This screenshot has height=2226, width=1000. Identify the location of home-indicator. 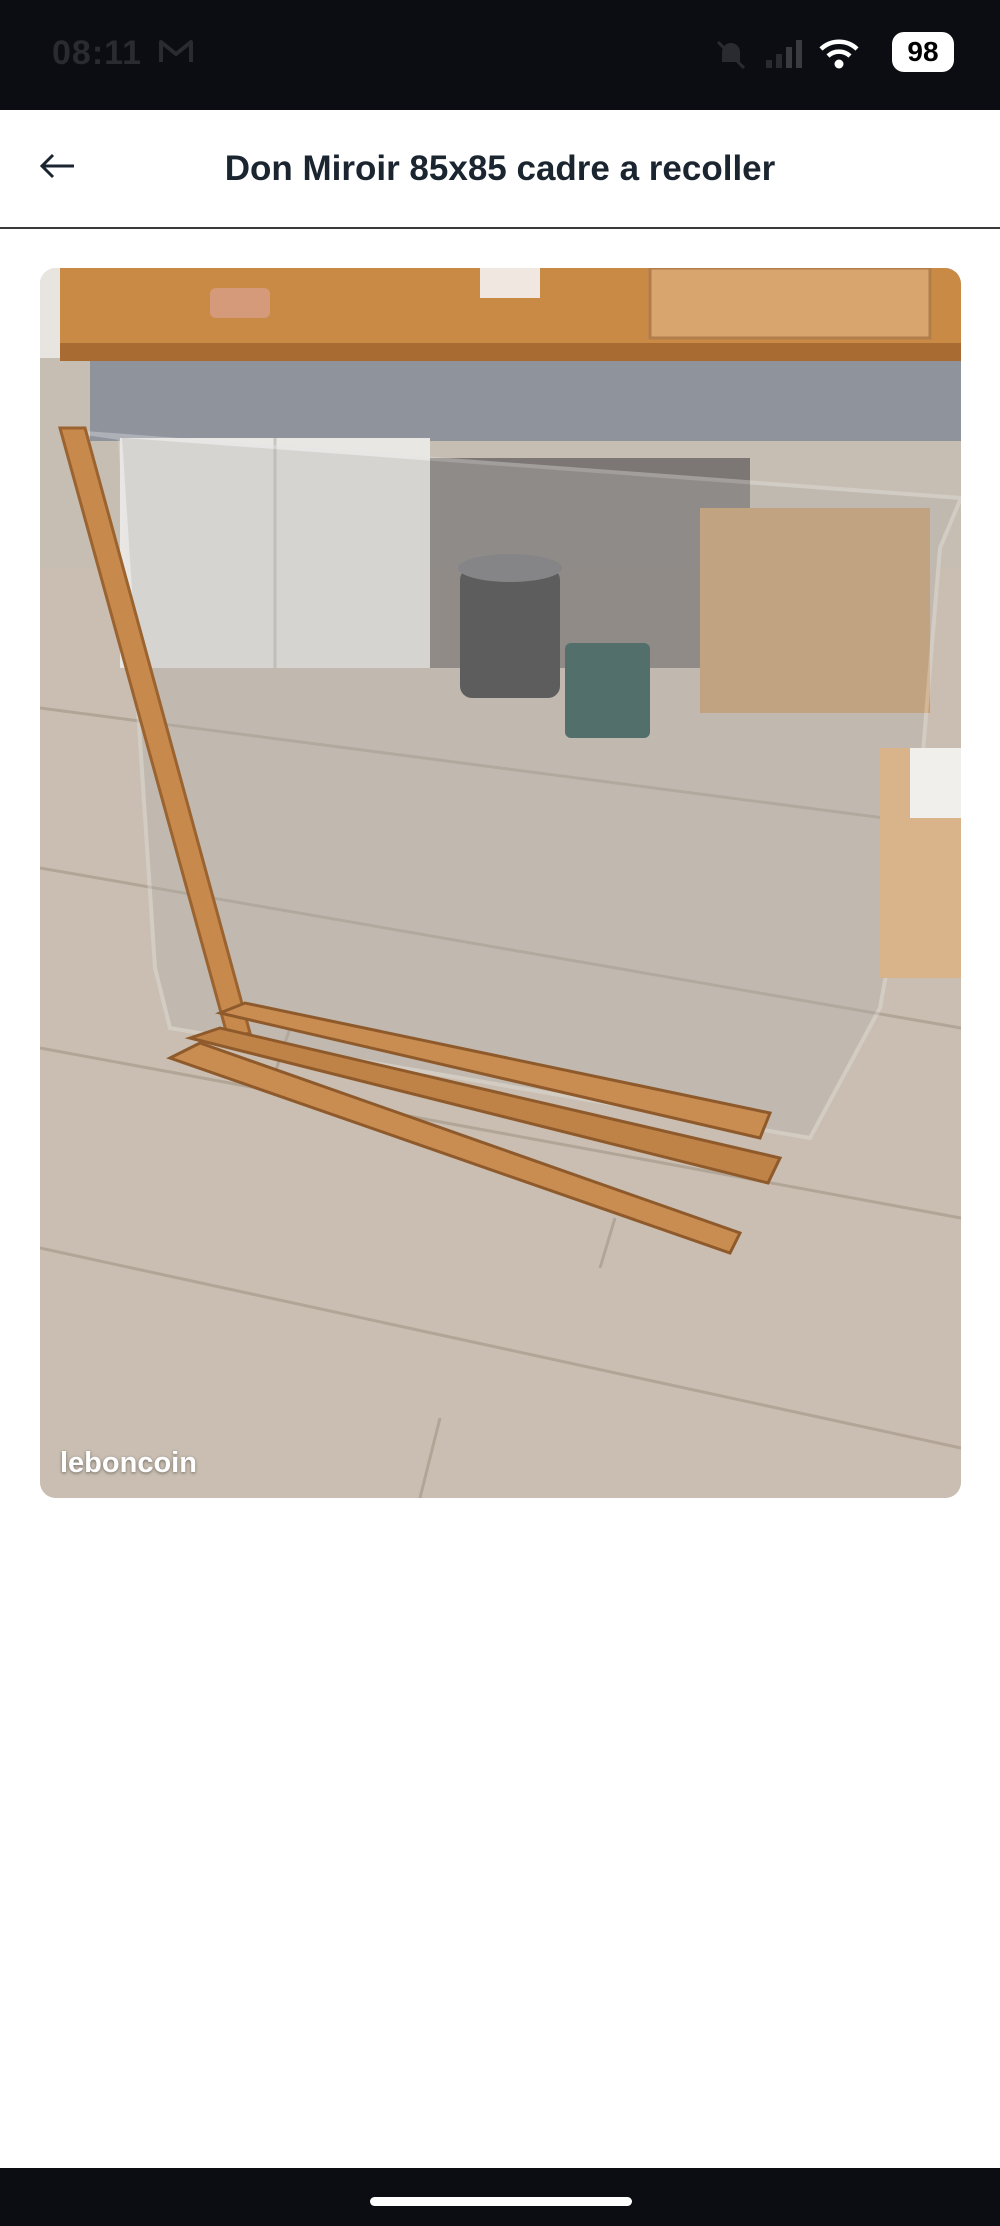
(501, 2201).